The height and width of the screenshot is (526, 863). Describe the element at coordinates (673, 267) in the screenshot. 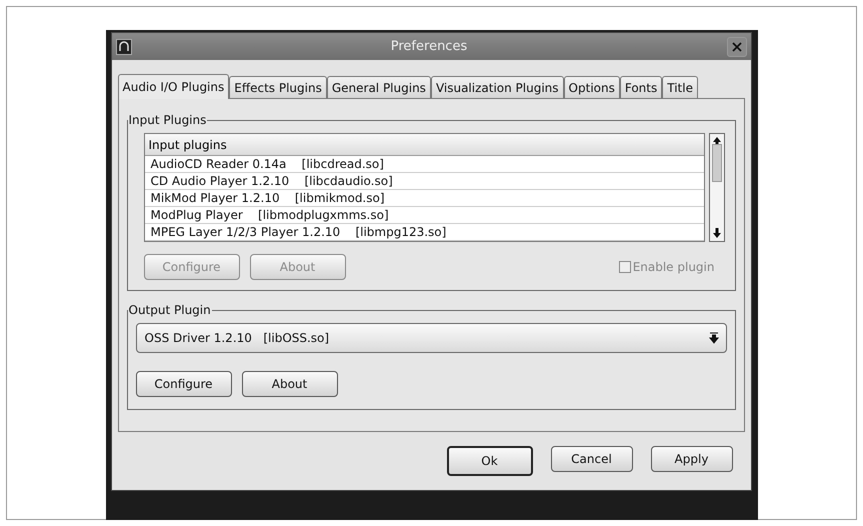

I see `checkbox-label: Enable plugin` at that location.